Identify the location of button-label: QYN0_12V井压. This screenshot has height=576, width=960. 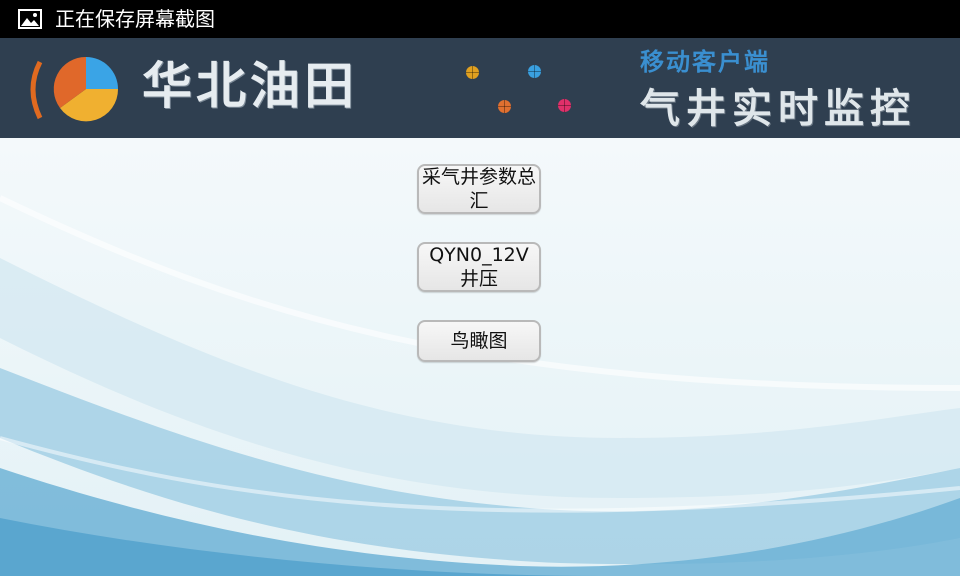
(479, 267).